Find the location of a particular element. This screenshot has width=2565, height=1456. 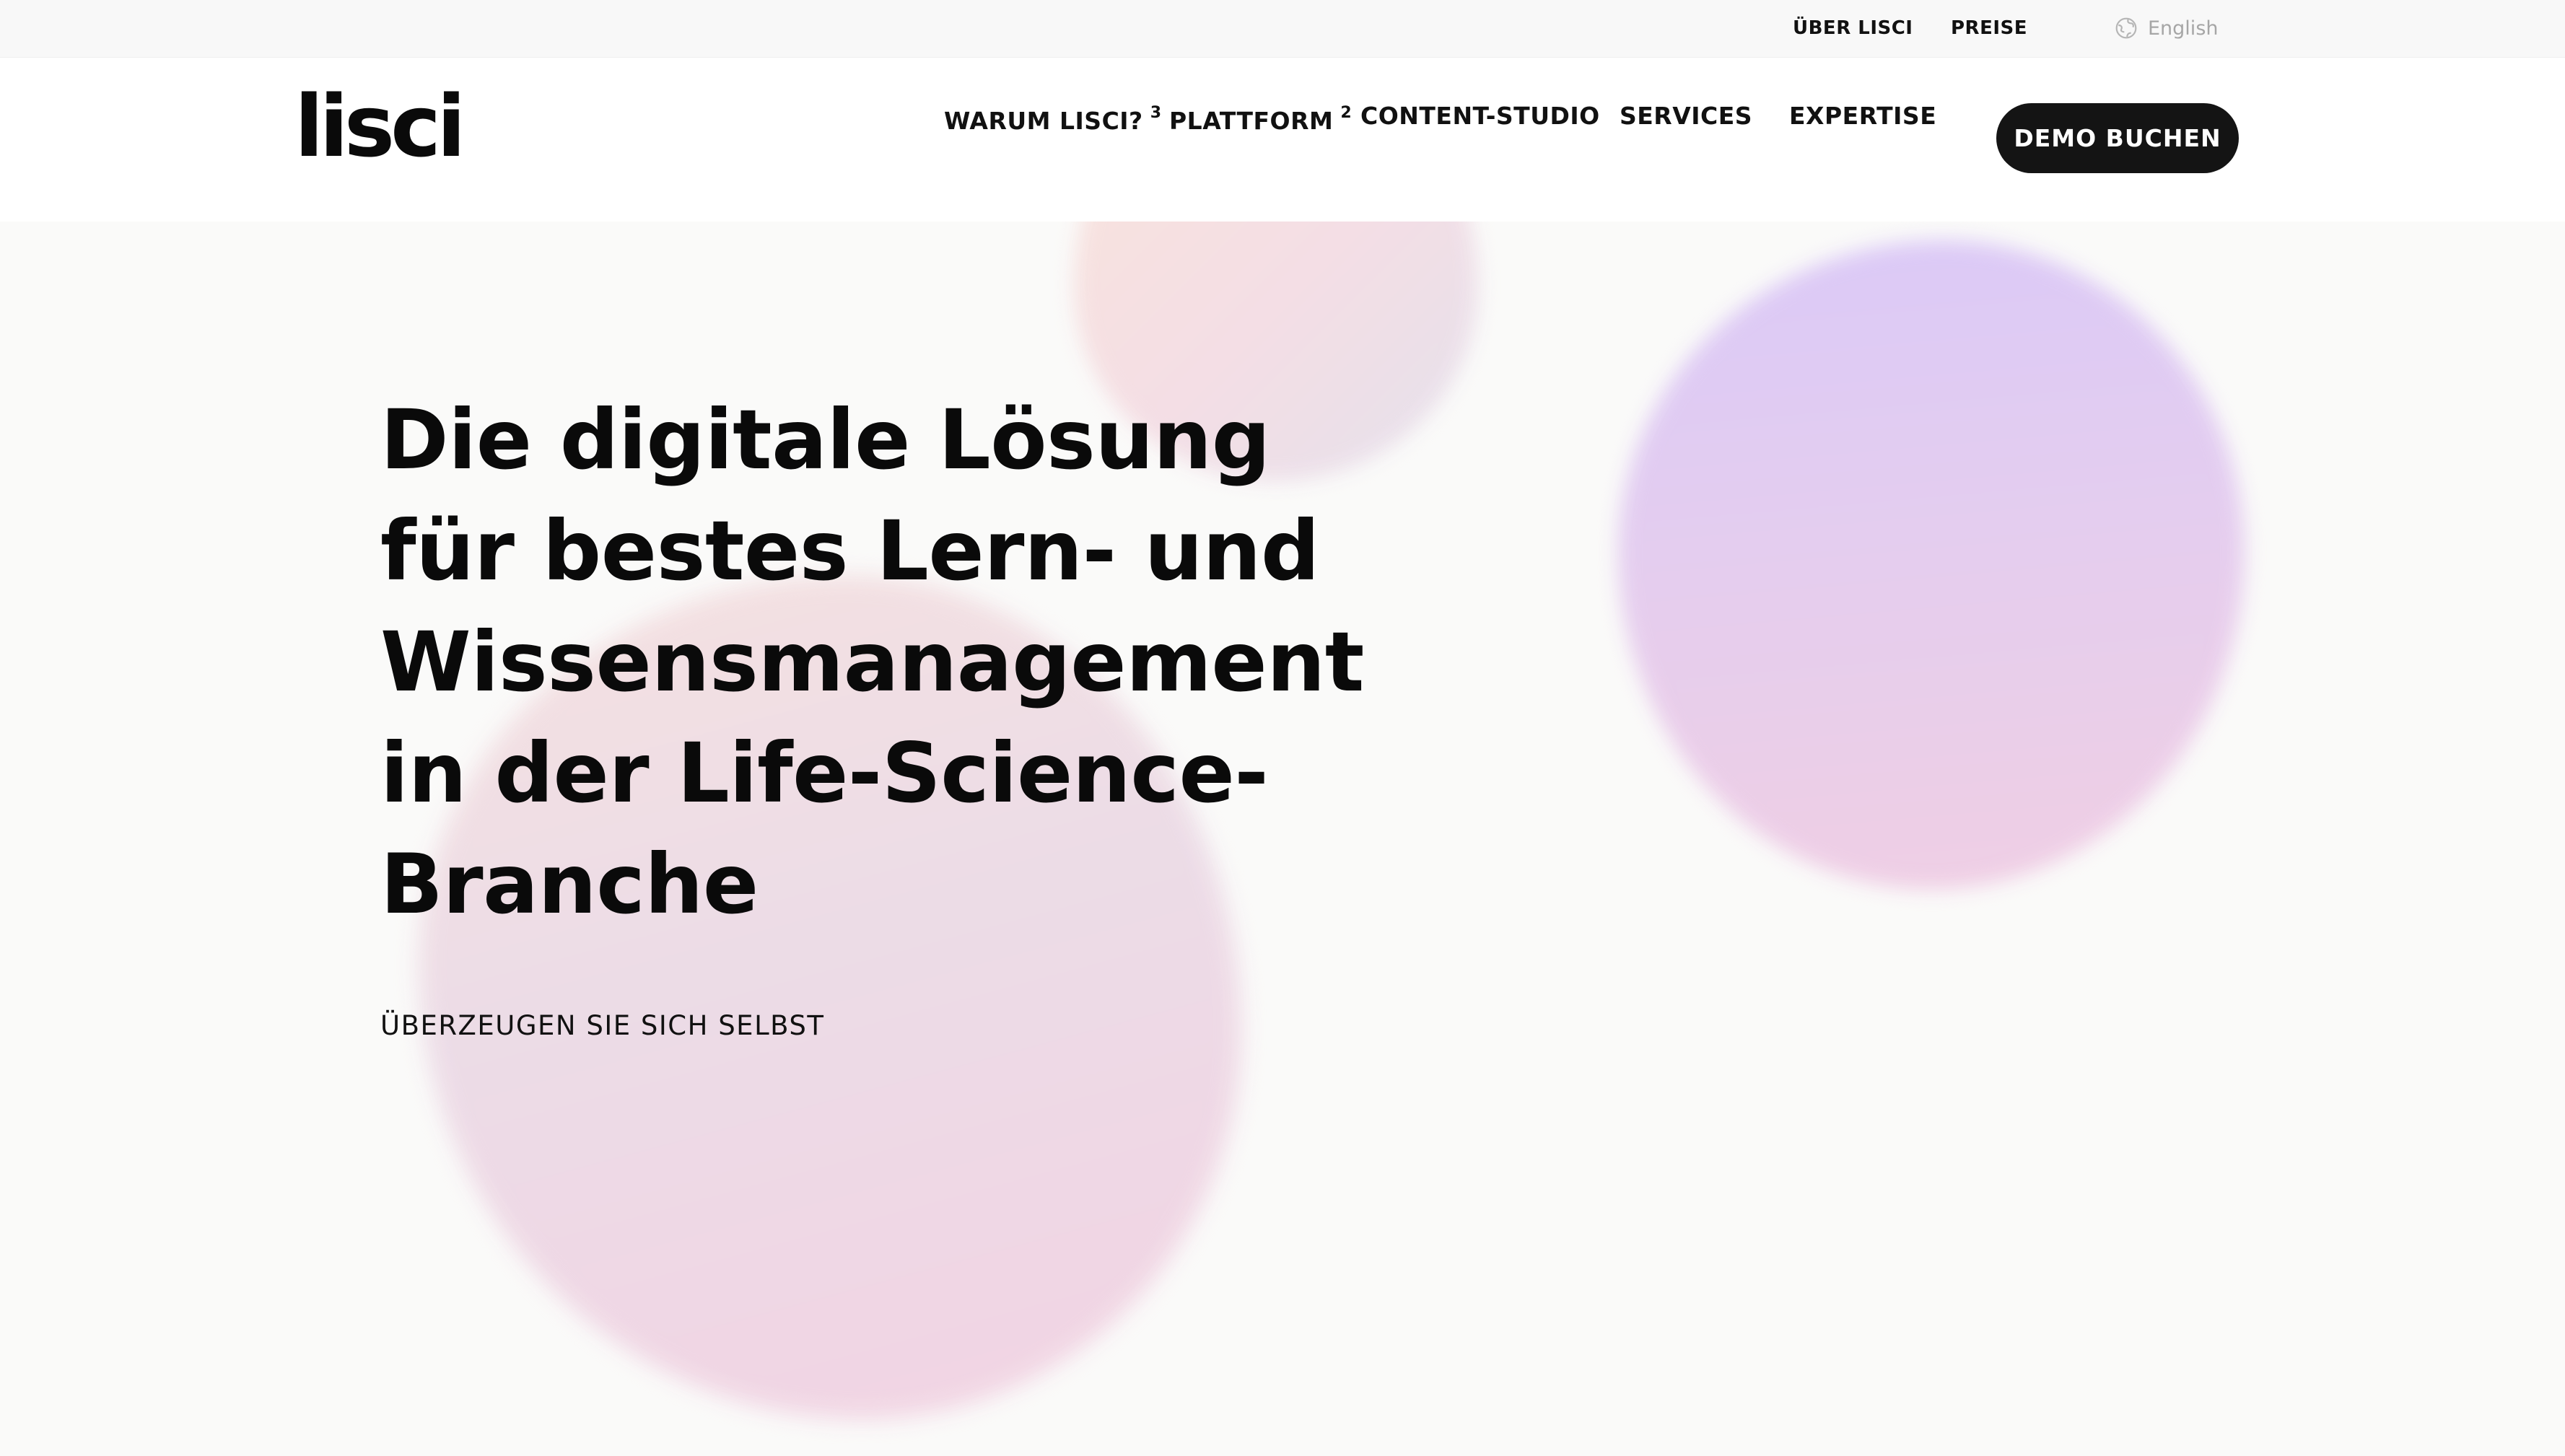

lisci-logo: lisci is located at coordinates (380, 126).